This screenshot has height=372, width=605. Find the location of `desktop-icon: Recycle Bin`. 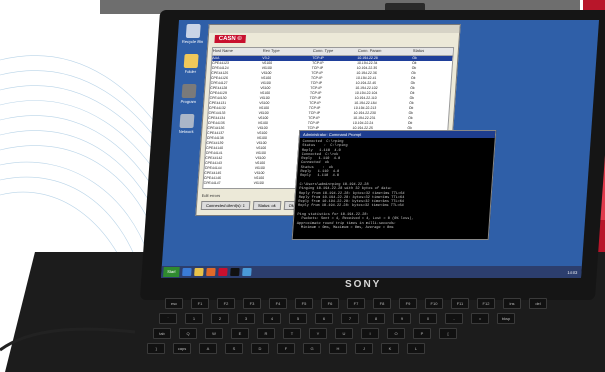

desktop-icon: Recycle Bin is located at coordinates (192, 34).